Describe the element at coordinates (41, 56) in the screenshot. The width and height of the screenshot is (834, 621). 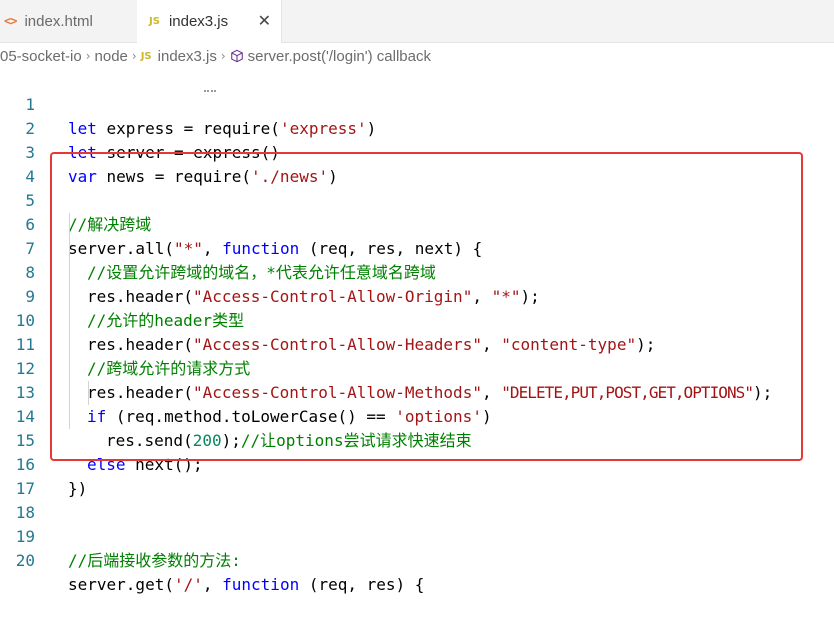
I see `breadcrumb-item-folder: 05-socket-io` at that location.